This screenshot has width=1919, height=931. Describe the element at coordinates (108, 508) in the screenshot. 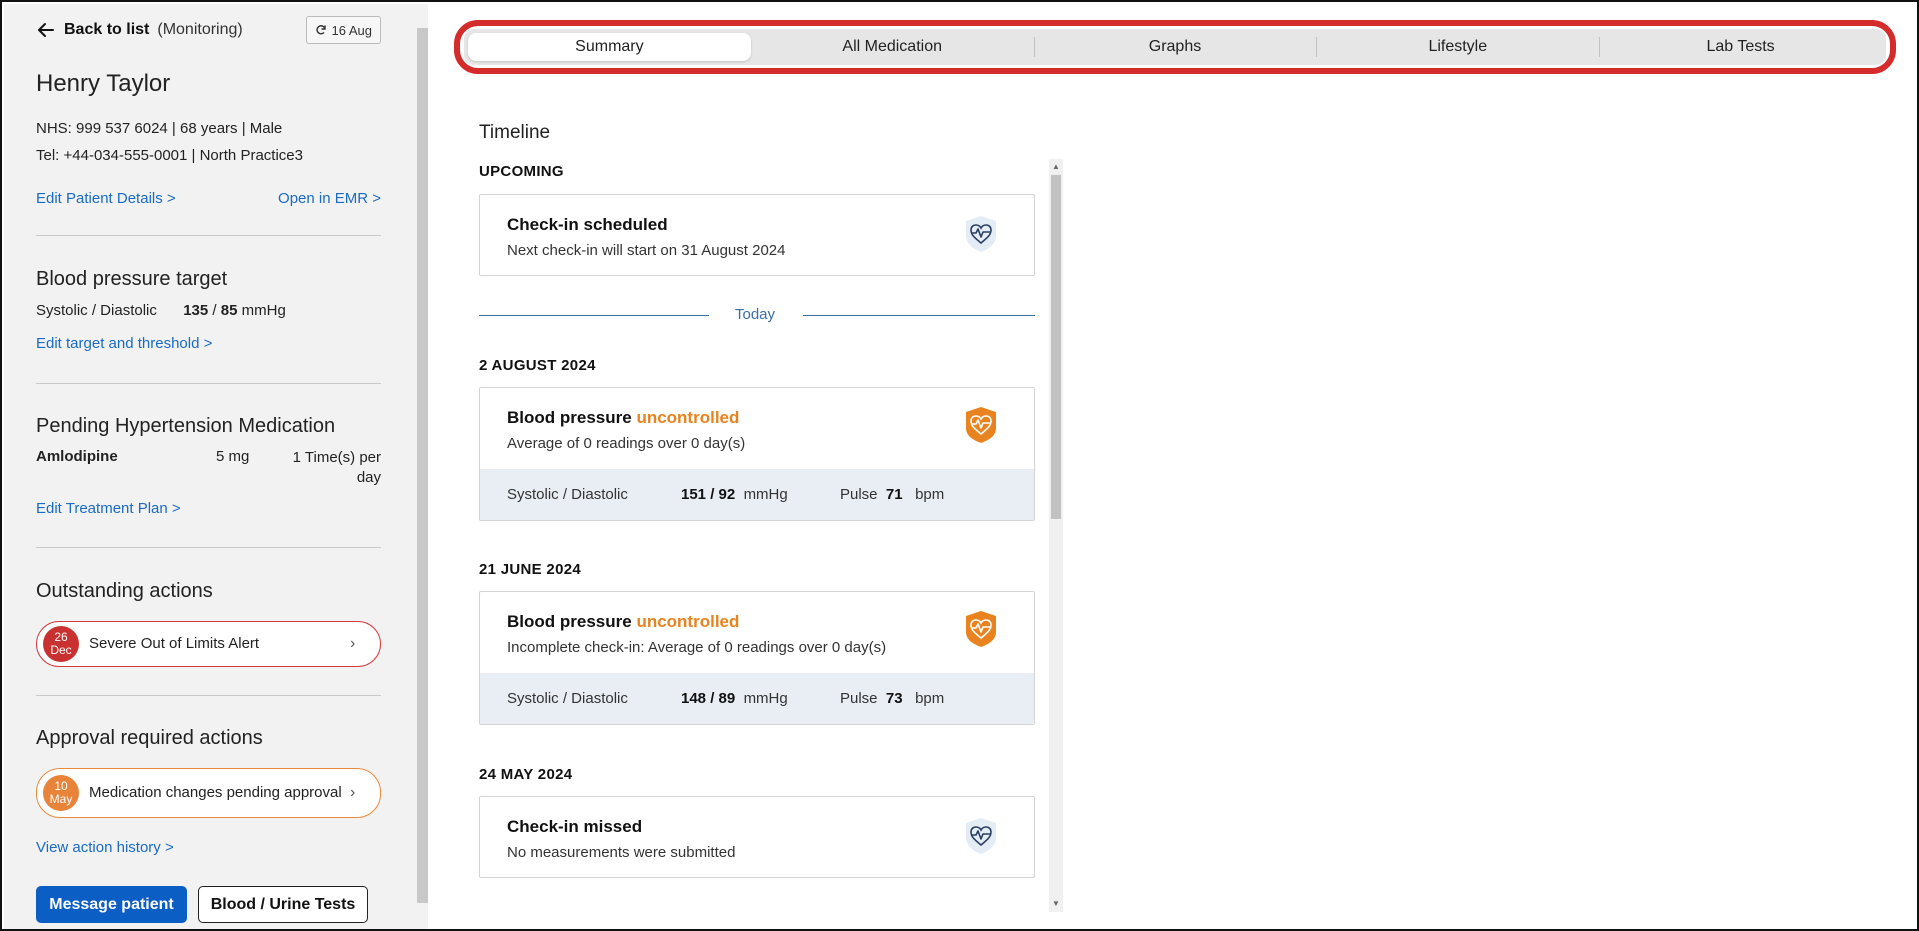

I see `edit-treatment-plan-link: Edit Treatment Plan >` at that location.